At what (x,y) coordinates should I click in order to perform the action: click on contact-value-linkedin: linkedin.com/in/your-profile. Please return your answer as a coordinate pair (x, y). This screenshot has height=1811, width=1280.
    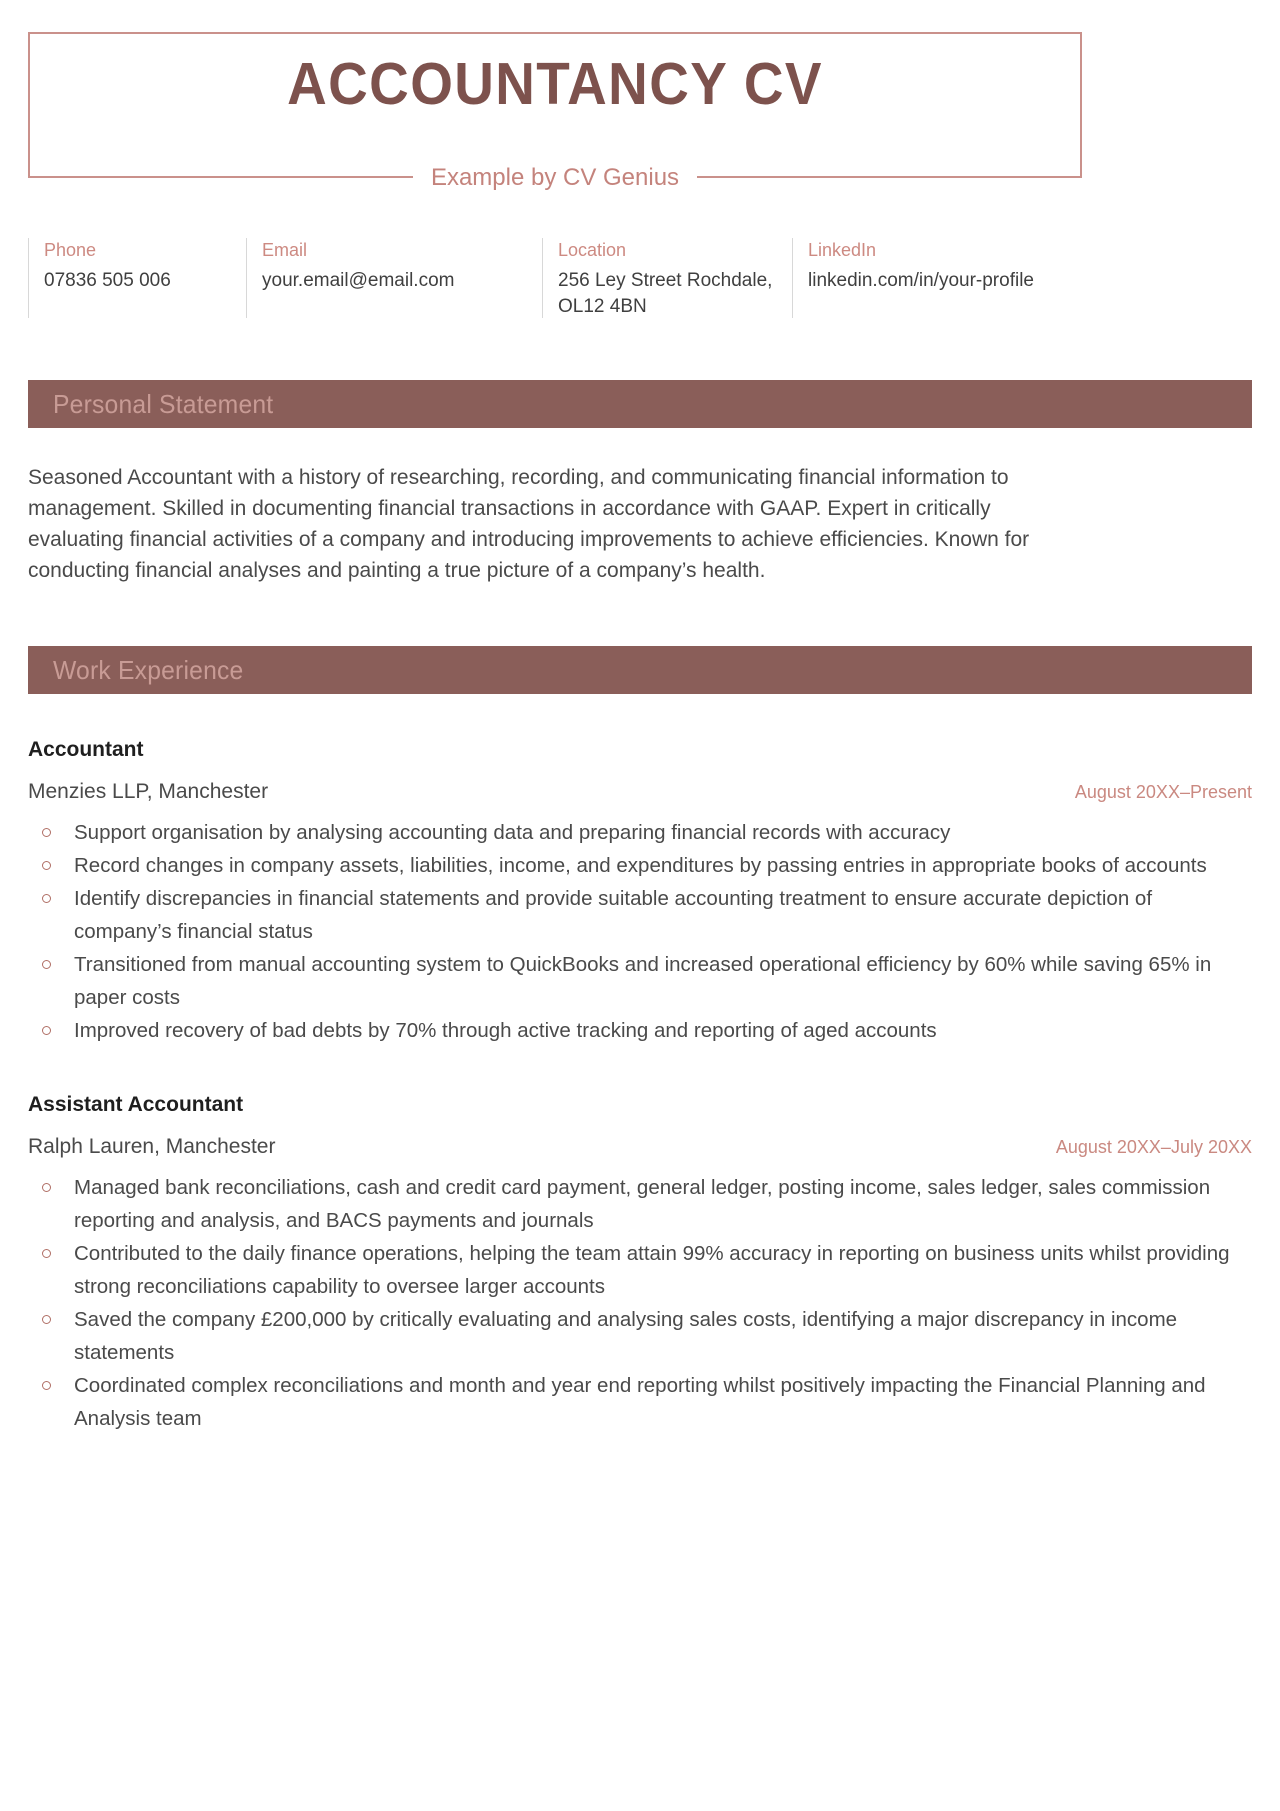
    Looking at the image, I should click on (938, 281).